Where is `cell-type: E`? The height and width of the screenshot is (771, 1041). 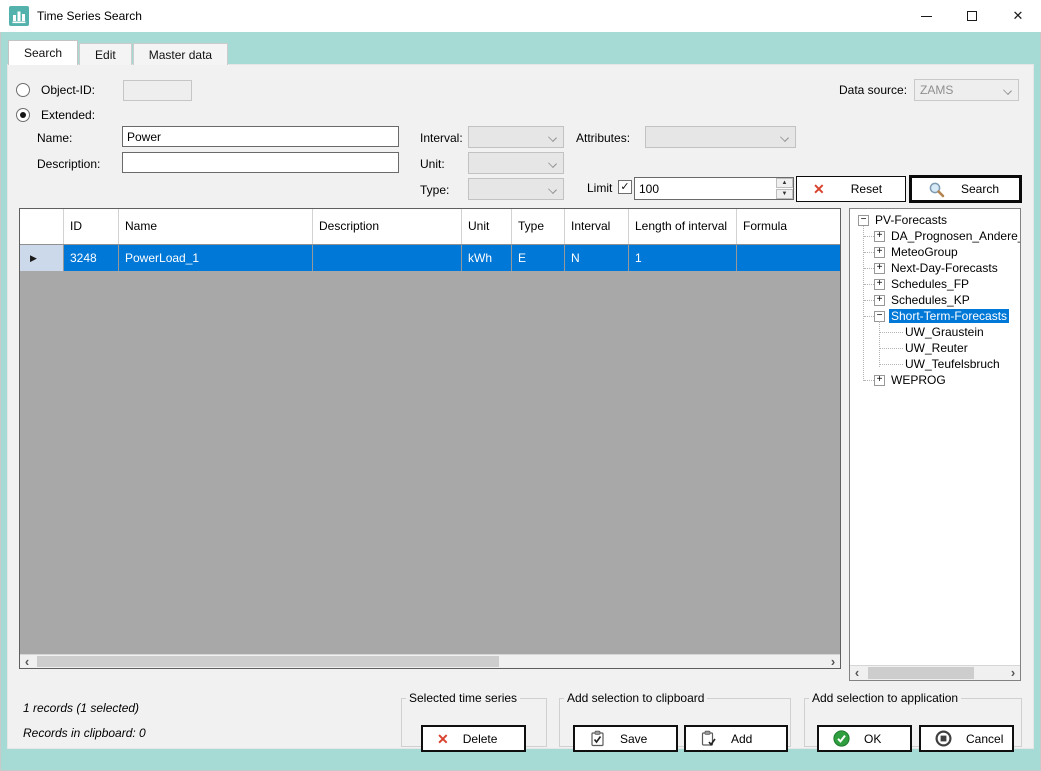
cell-type: E is located at coordinates (538, 258).